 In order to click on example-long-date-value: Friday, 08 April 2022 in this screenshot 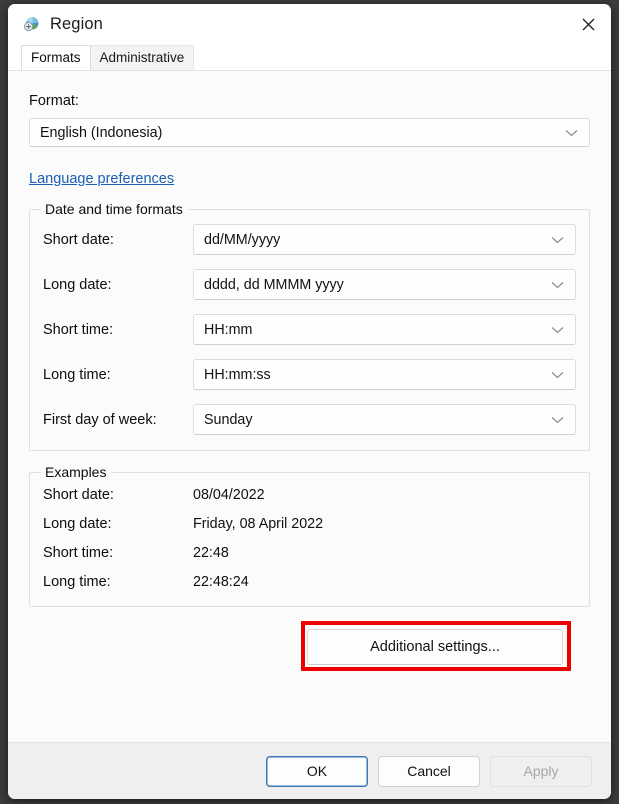, I will do `click(258, 524)`.